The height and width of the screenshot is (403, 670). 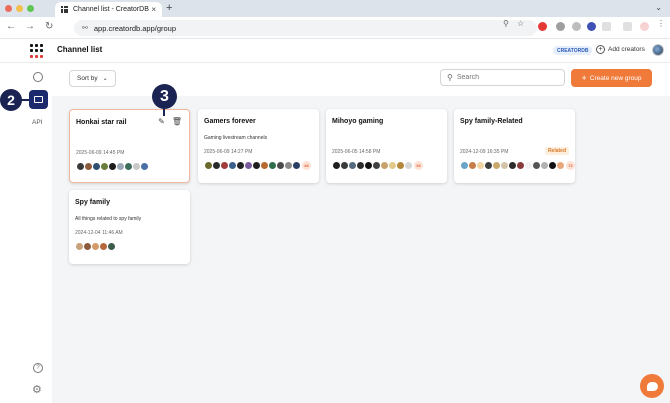 I want to click on settings-gear-icon: ⚙, so click(x=37, y=389).